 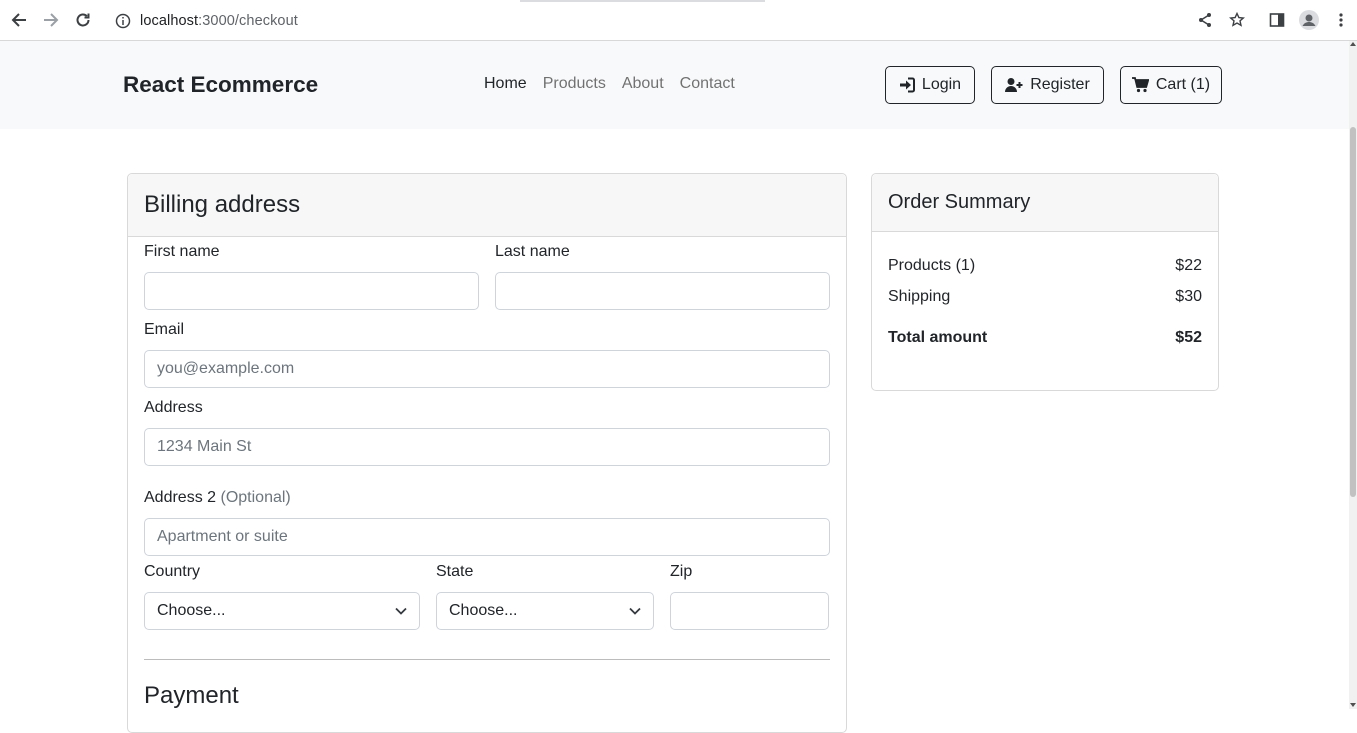 I want to click on first-name-input, so click(x=311, y=291).